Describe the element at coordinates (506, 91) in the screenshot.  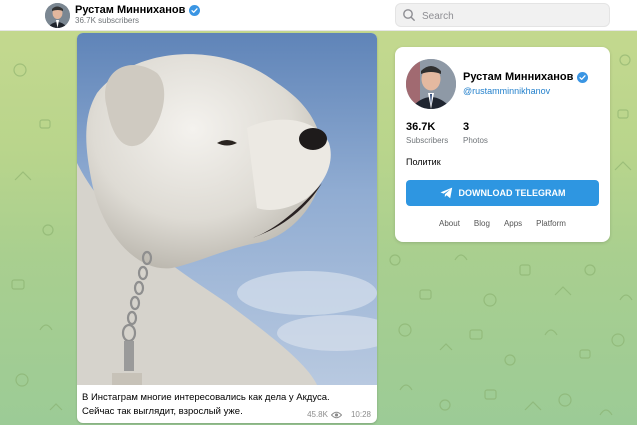
I see `profile-handle-link: @rustamminnikhanov` at that location.